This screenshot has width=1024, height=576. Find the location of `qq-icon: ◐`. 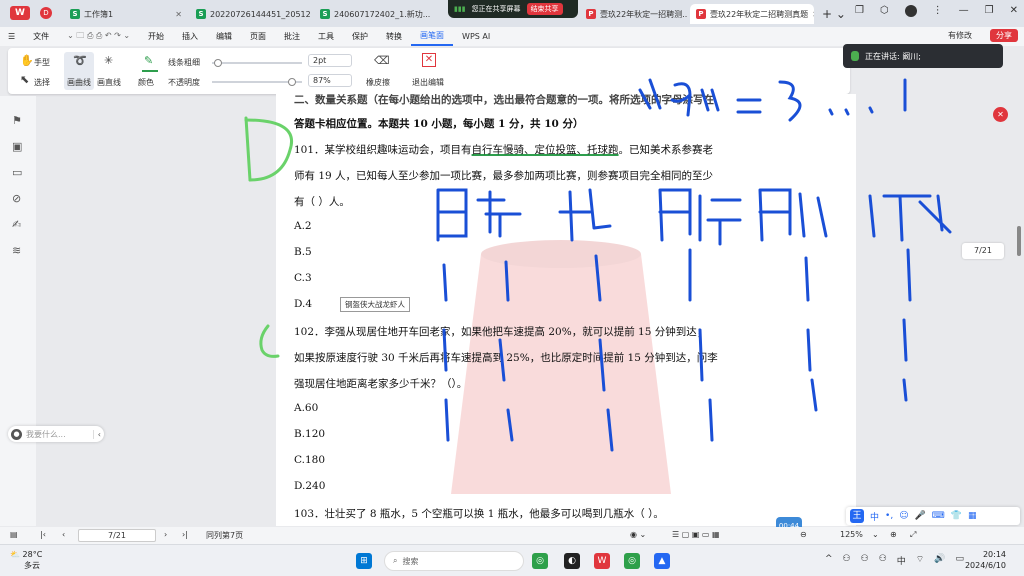

qq-icon: ◐ is located at coordinates (572, 561).